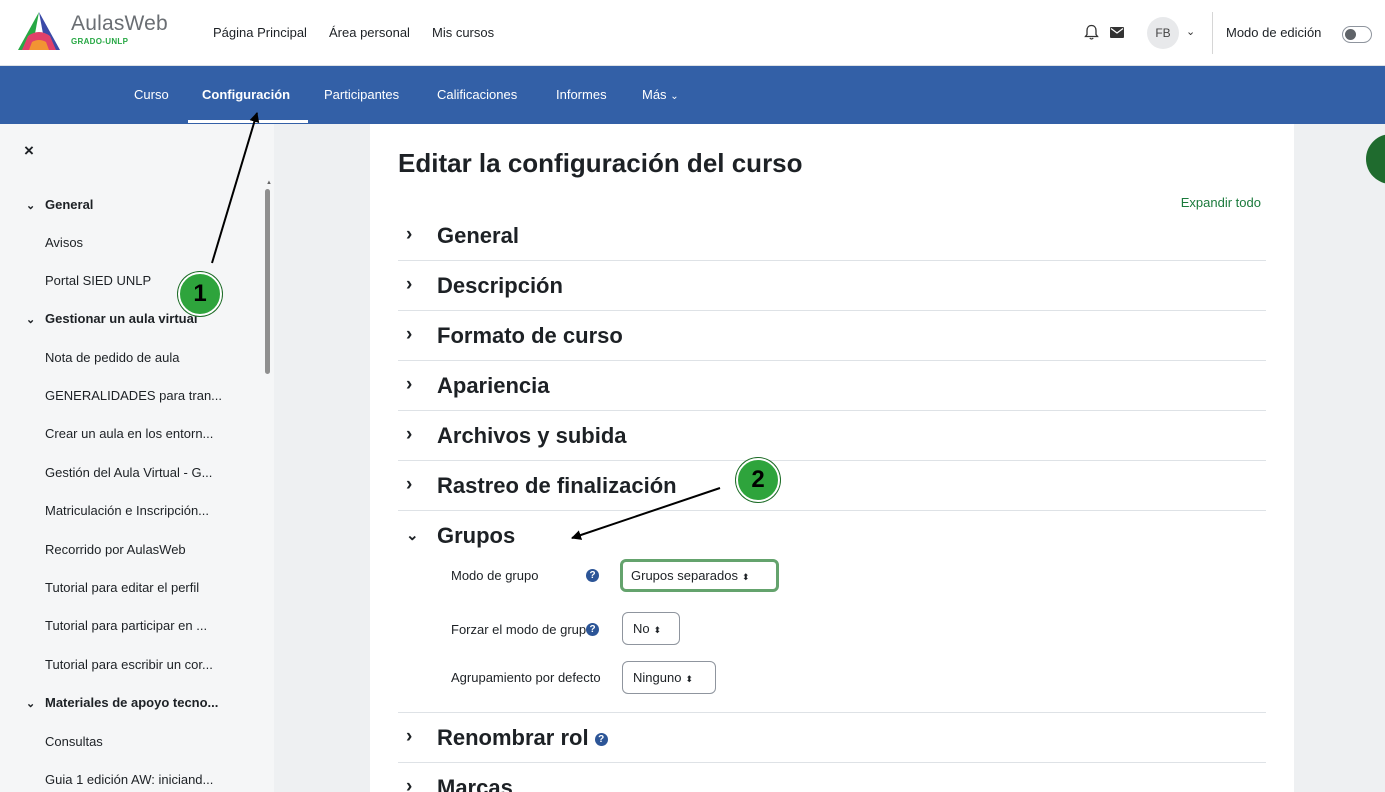 The height and width of the screenshot is (792, 1385). What do you see at coordinates (200, 294) in the screenshot?
I see `annotation-callout-1: 1` at bounding box center [200, 294].